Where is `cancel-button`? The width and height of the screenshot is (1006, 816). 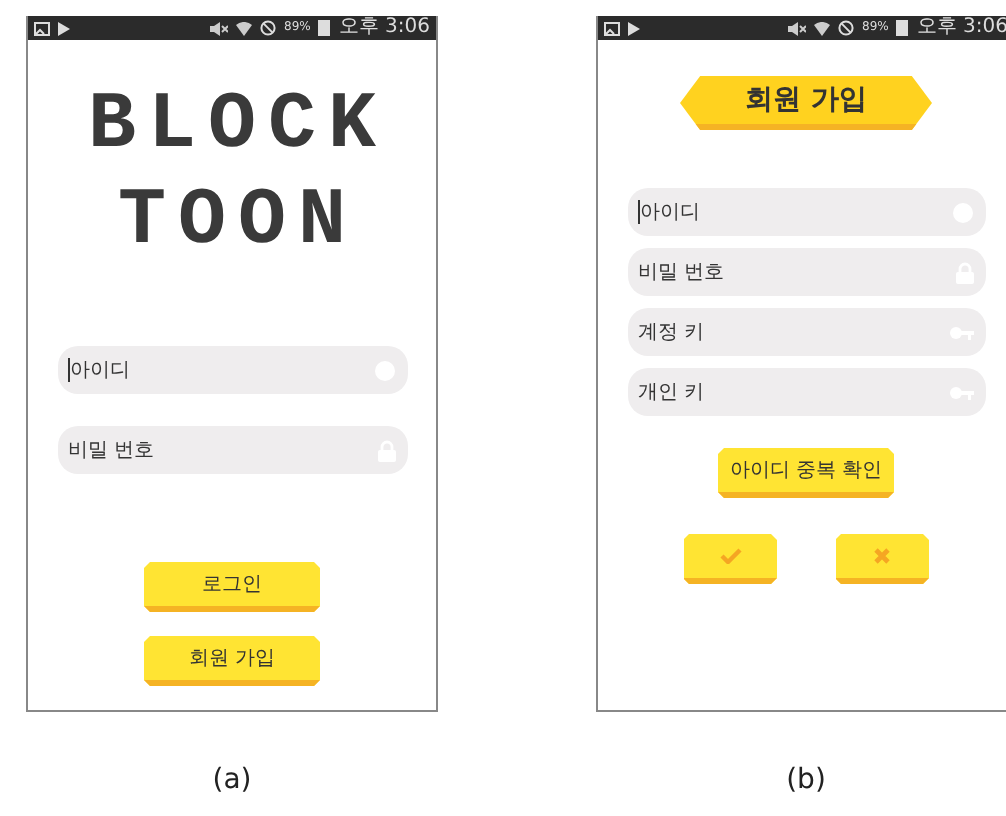
cancel-button is located at coordinates (882, 559).